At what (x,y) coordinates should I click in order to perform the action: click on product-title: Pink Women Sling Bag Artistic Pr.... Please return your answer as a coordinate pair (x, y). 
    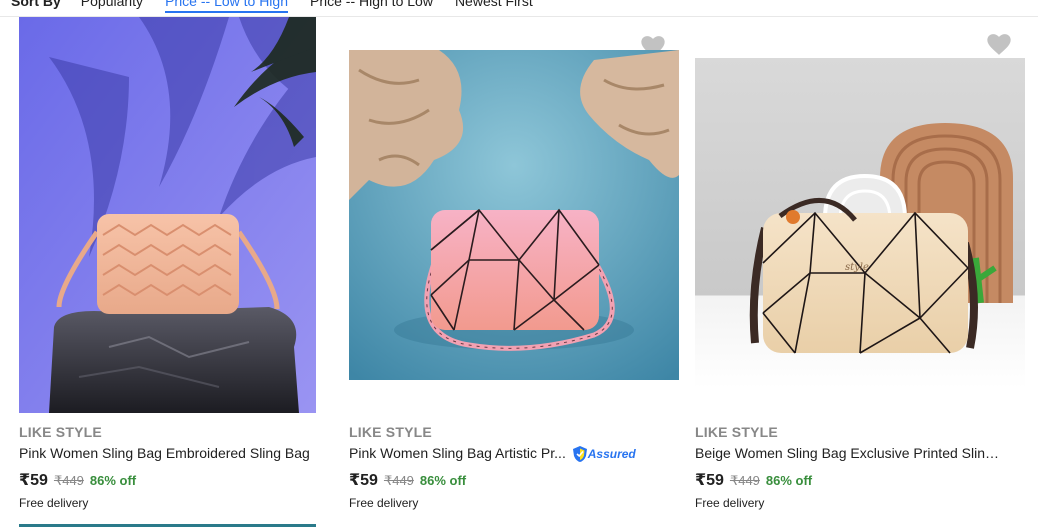
    Looking at the image, I should click on (457, 453).